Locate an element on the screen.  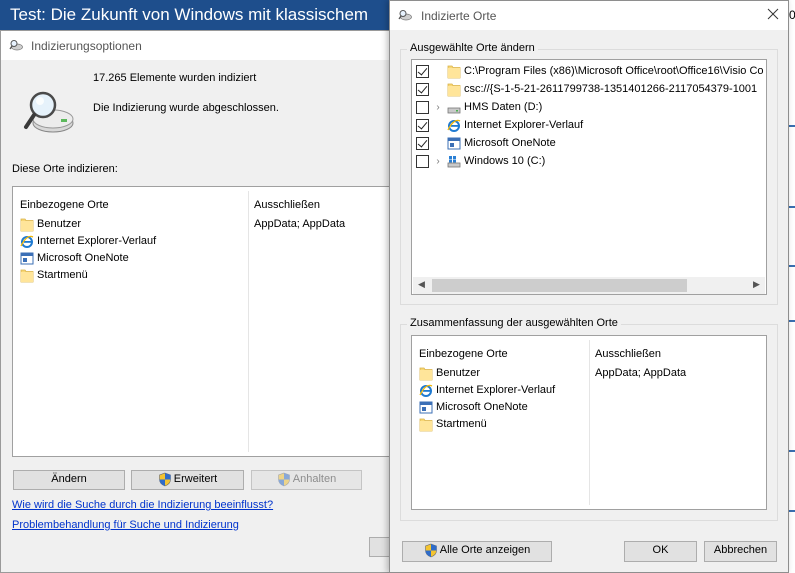
tree-label: Microsoft OneNote is located at coordinates (510, 143).